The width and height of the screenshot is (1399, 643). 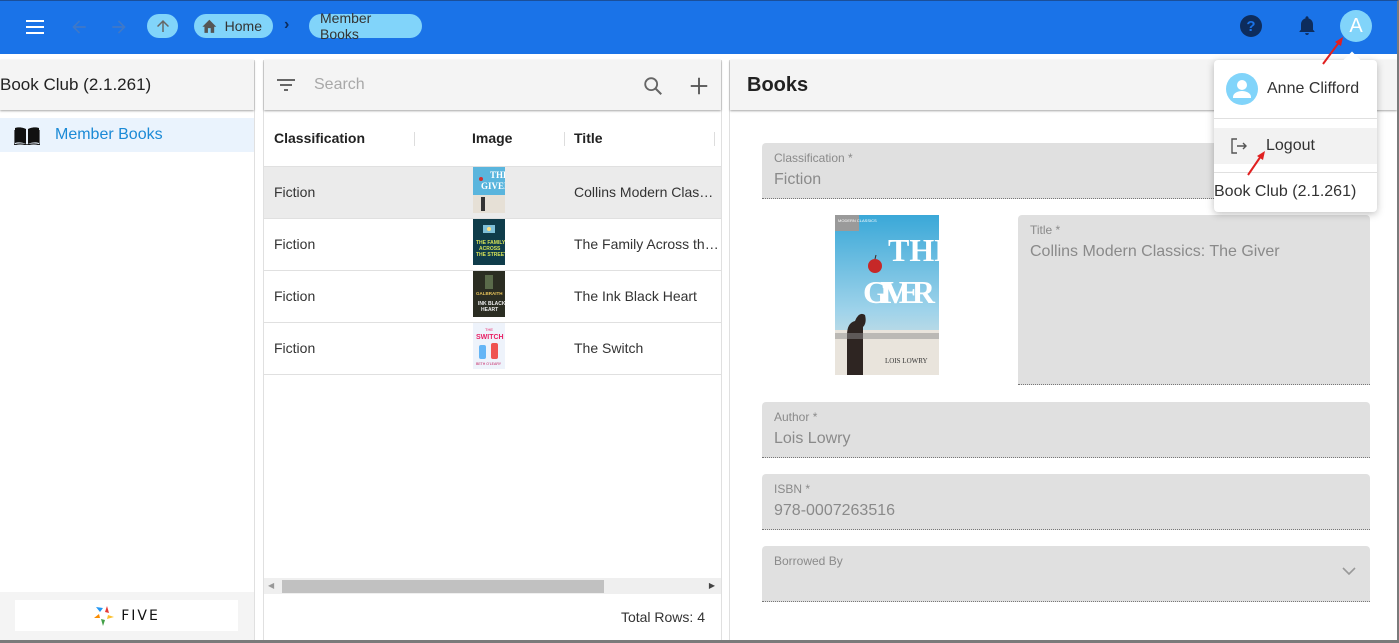 I want to click on logout-menu-item: Logout, so click(x=1295, y=146).